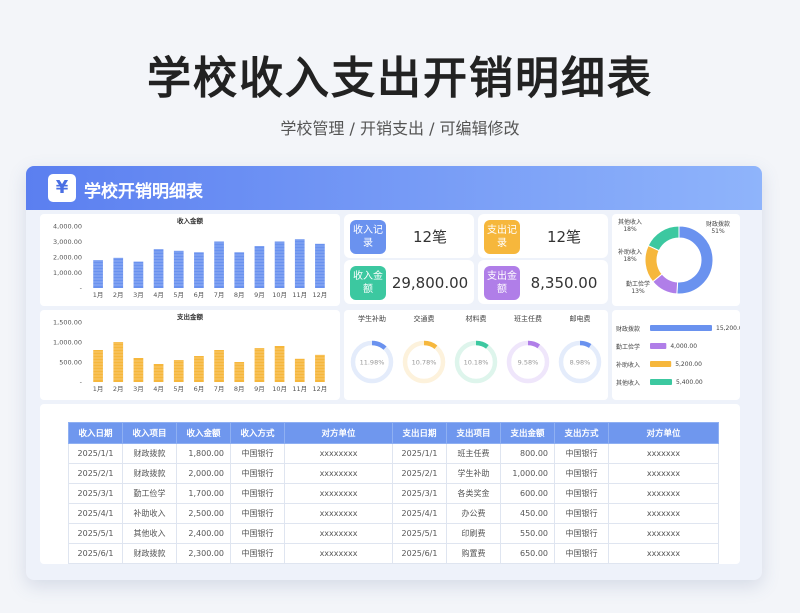 This screenshot has height=613, width=800. I want to click on page-title: 学校收入支出开销明细表, so click(400, 78).